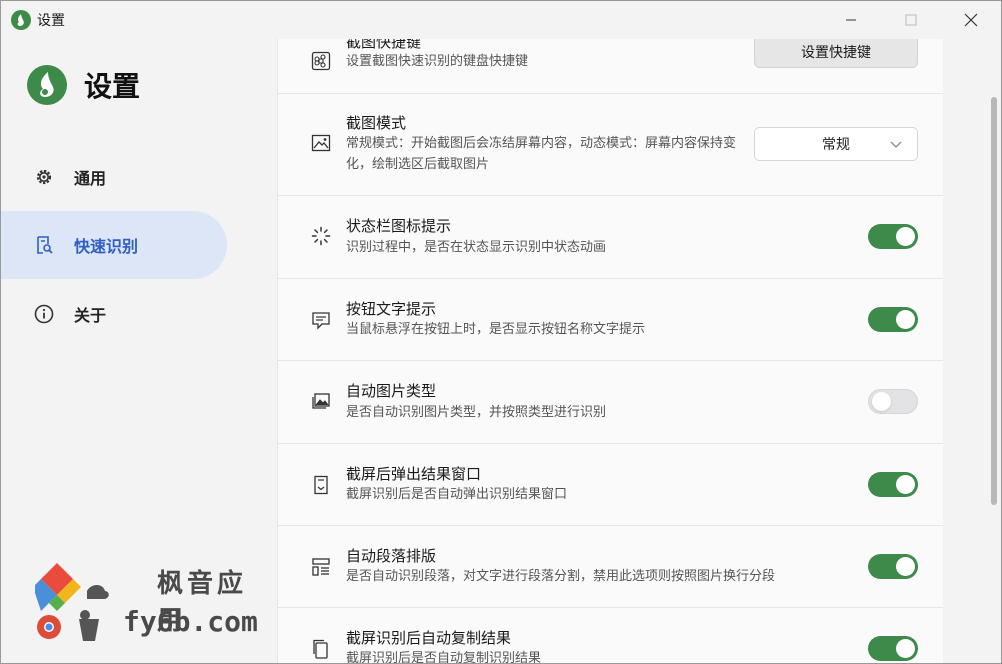  Describe the element at coordinates (114, 314) in the screenshot. I see `sidebar-item-about: 关于` at that location.